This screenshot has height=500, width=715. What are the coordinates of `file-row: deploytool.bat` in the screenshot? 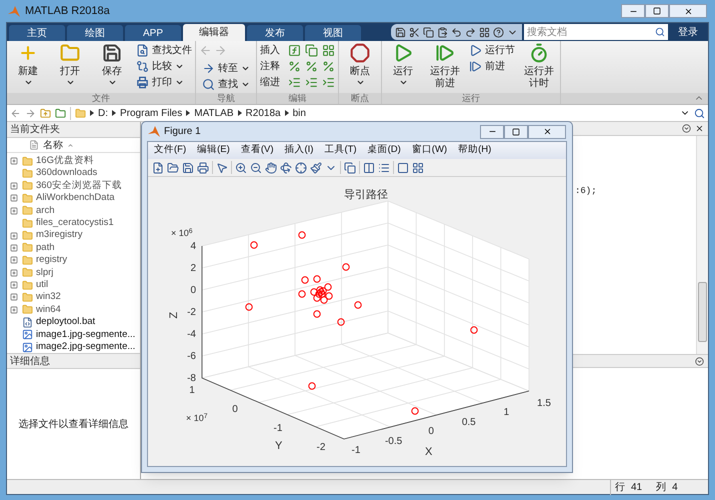 It's located at (73, 322).